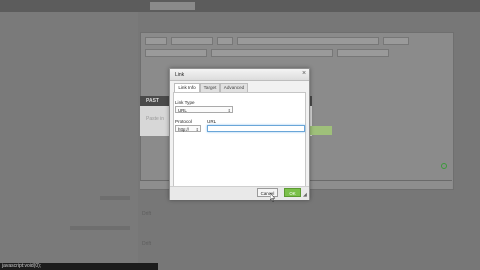 This screenshot has width=480, height=270. What do you see at coordinates (183, 121) in the screenshot?
I see `protocol-label: Protocol` at bounding box center [183, 121].